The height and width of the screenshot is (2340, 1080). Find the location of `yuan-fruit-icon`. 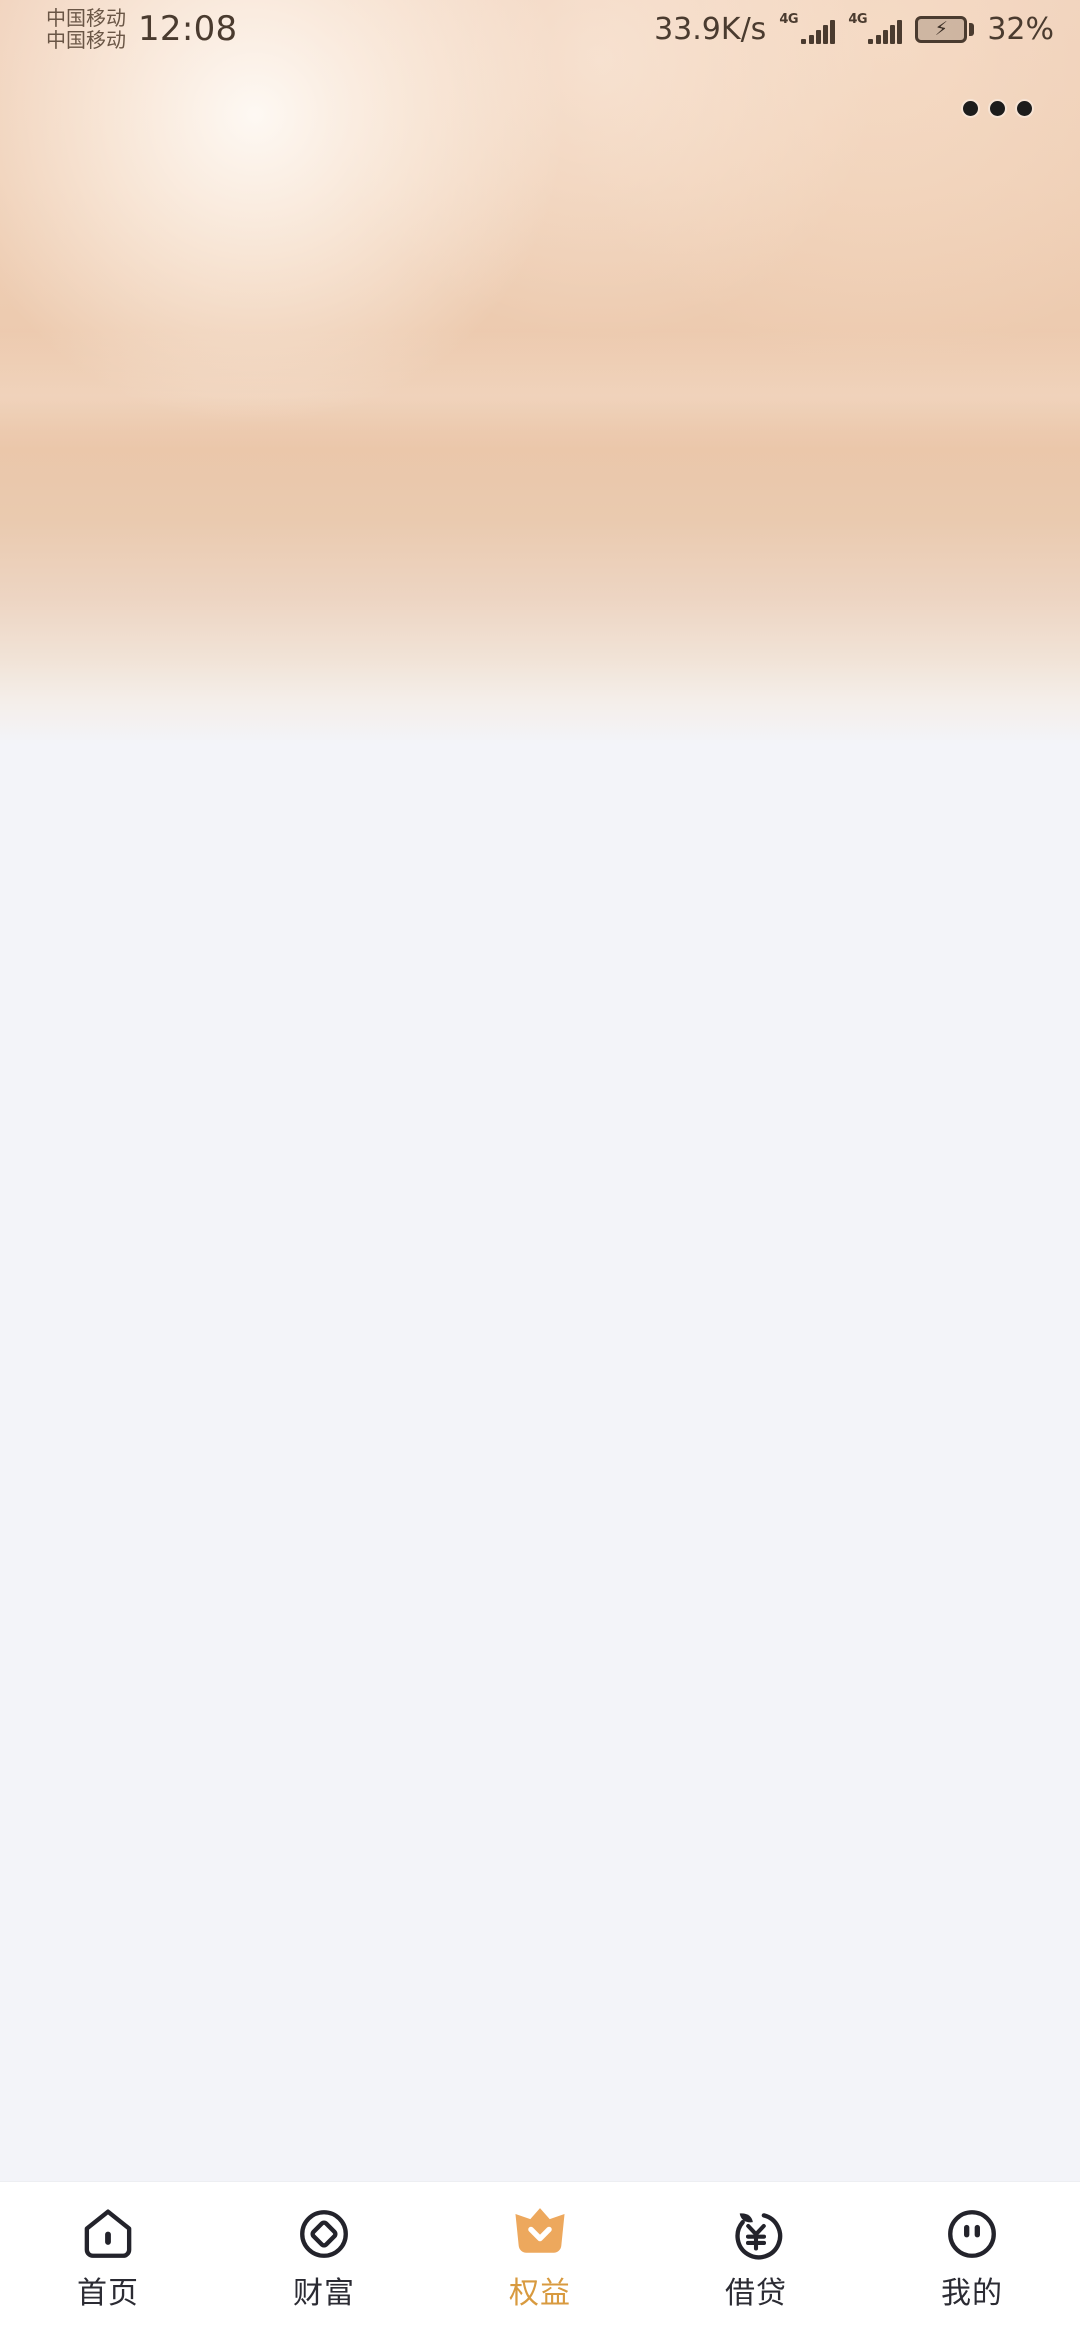

yuan-fruit-icon is located at coordinates (756, 2234).